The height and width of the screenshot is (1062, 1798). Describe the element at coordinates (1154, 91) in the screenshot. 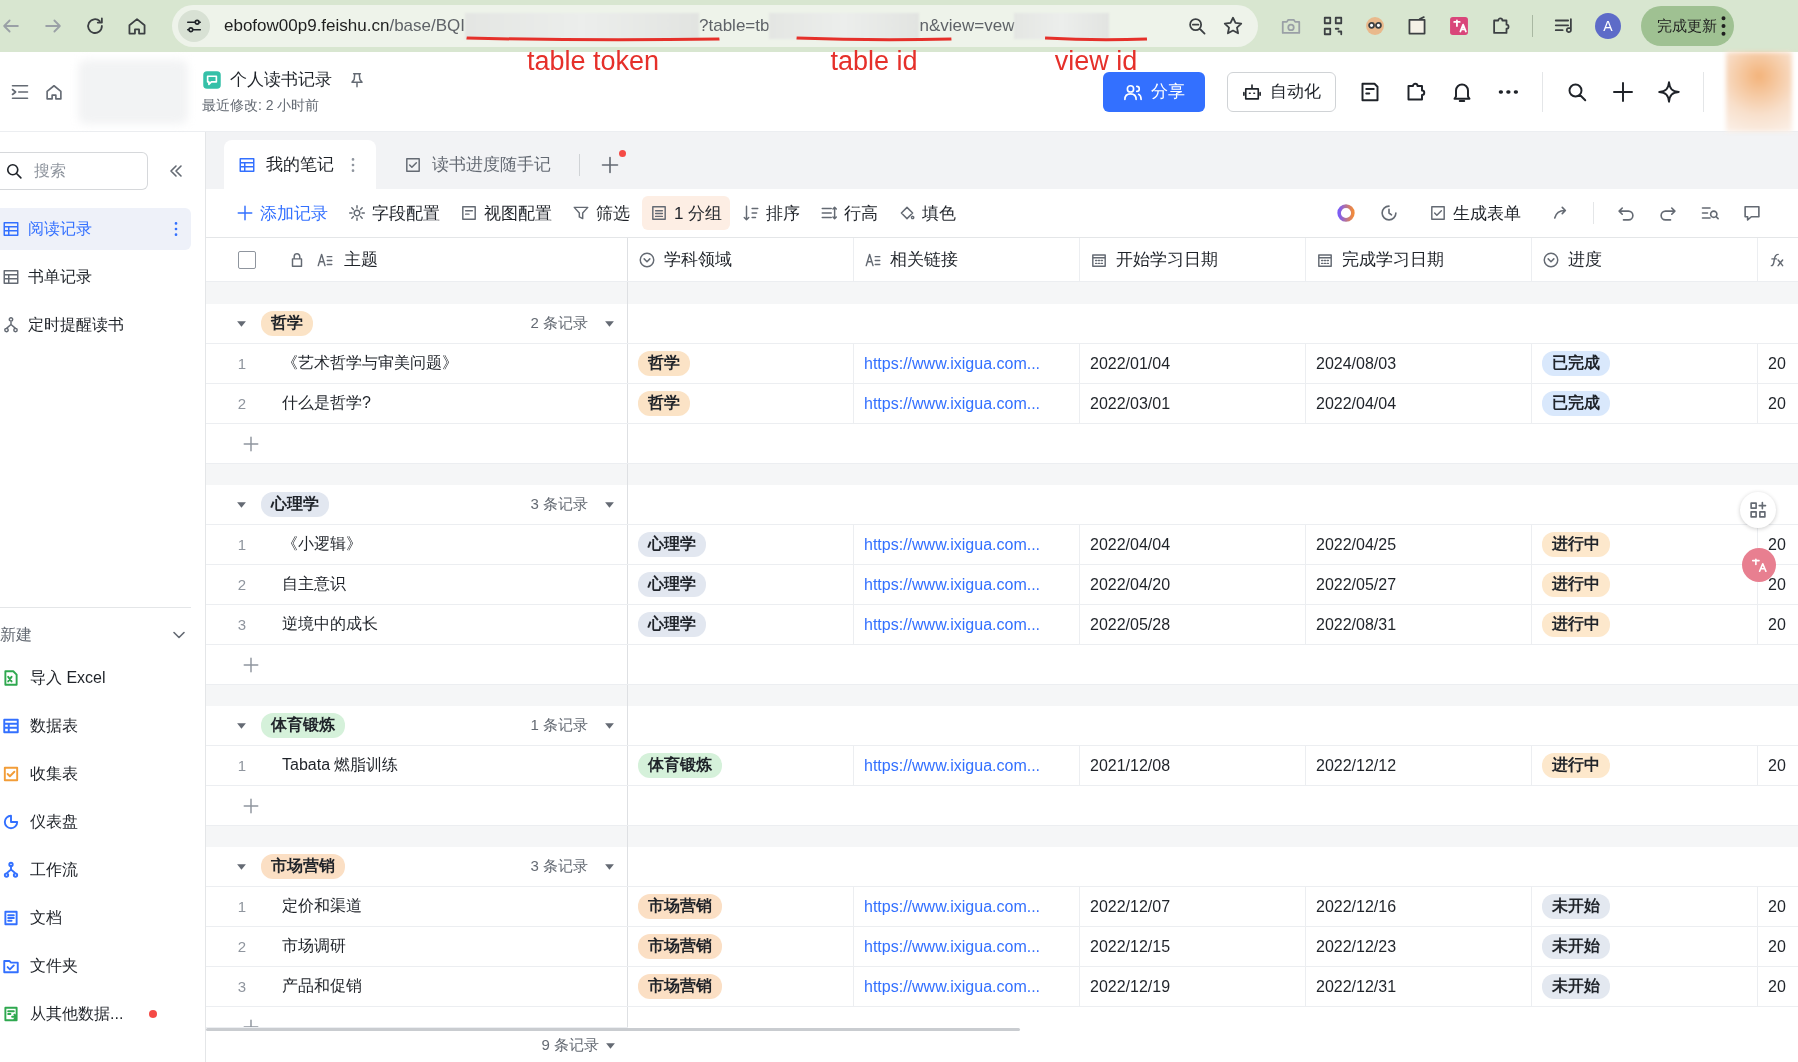

I see `share-button: 分享` at that location.